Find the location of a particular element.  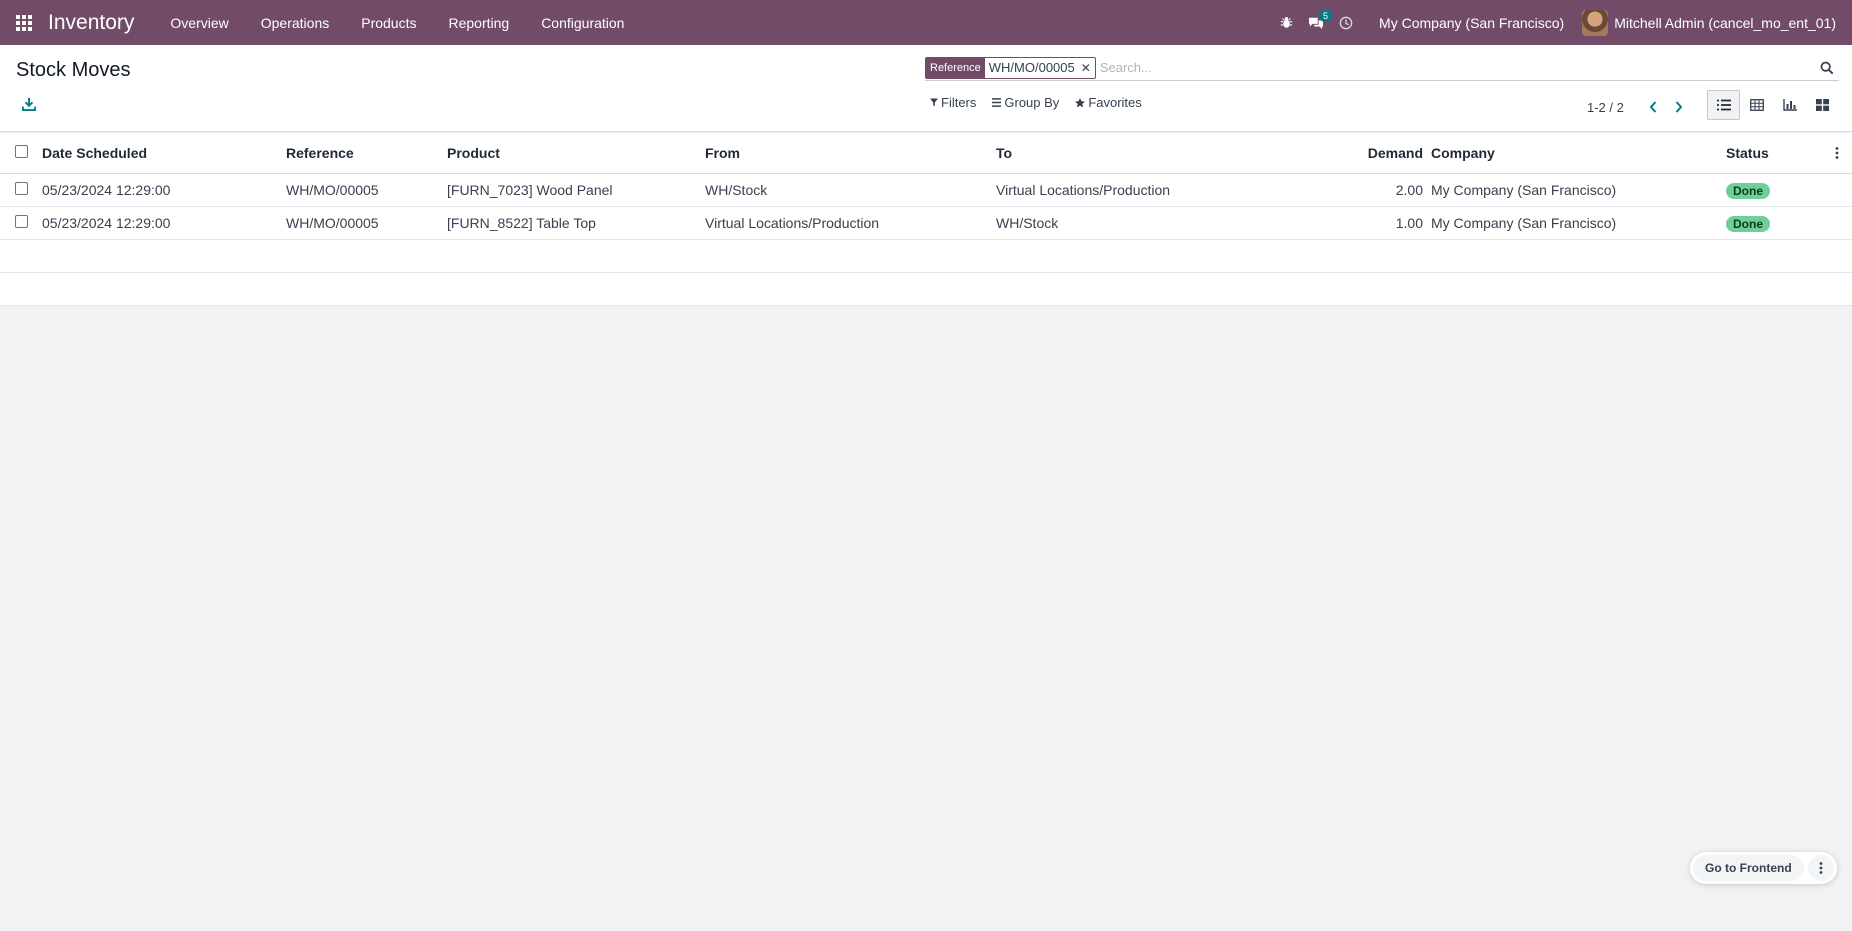

filters-button: Filters is located at coordinates (953, 102).